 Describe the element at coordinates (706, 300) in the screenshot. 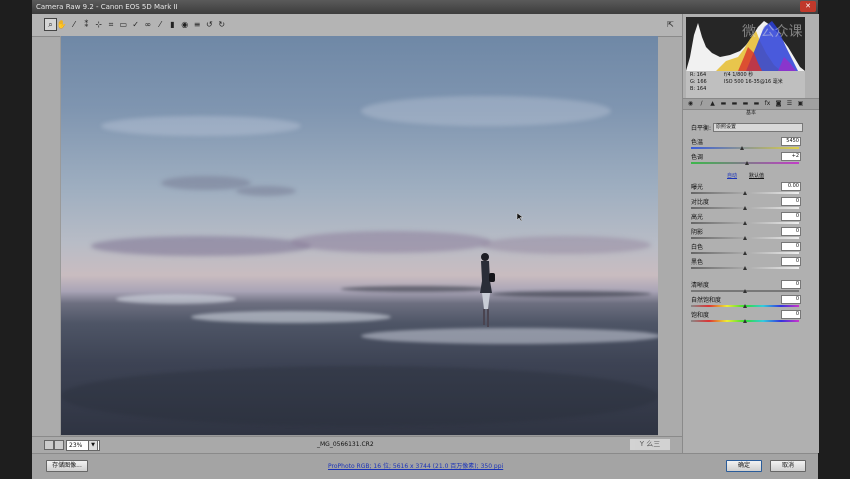

I see `slider-label: 自然饱和度` at that location.